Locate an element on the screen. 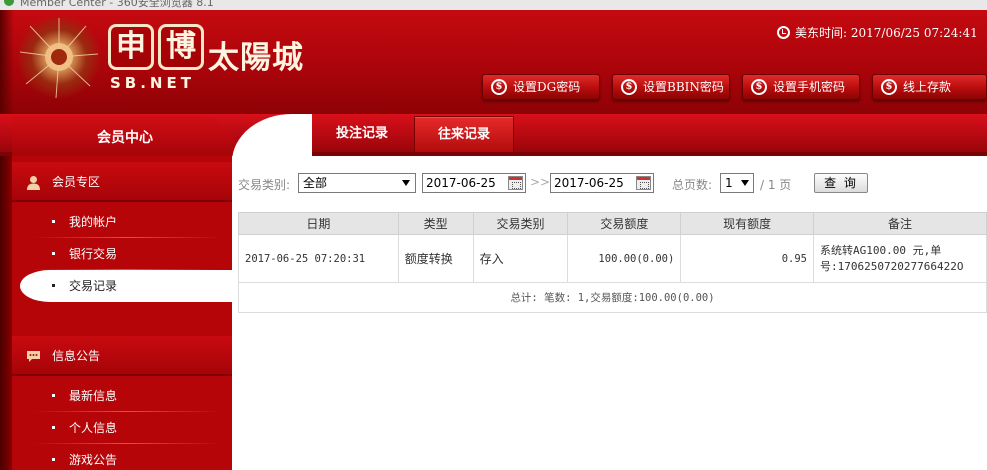  select-value: 全部 is located at coordinates (315, 183).